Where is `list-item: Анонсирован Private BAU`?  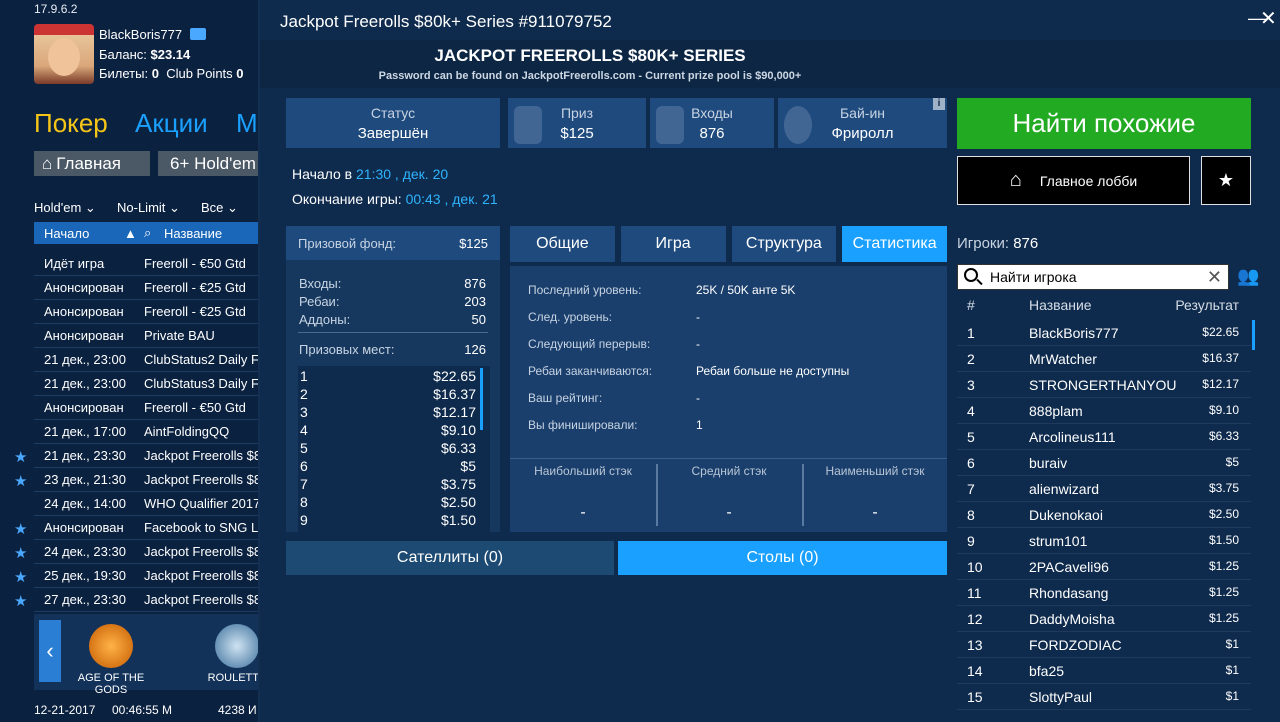
list-item: Анонсирован Private BAU is located at coordinates (148, 336).